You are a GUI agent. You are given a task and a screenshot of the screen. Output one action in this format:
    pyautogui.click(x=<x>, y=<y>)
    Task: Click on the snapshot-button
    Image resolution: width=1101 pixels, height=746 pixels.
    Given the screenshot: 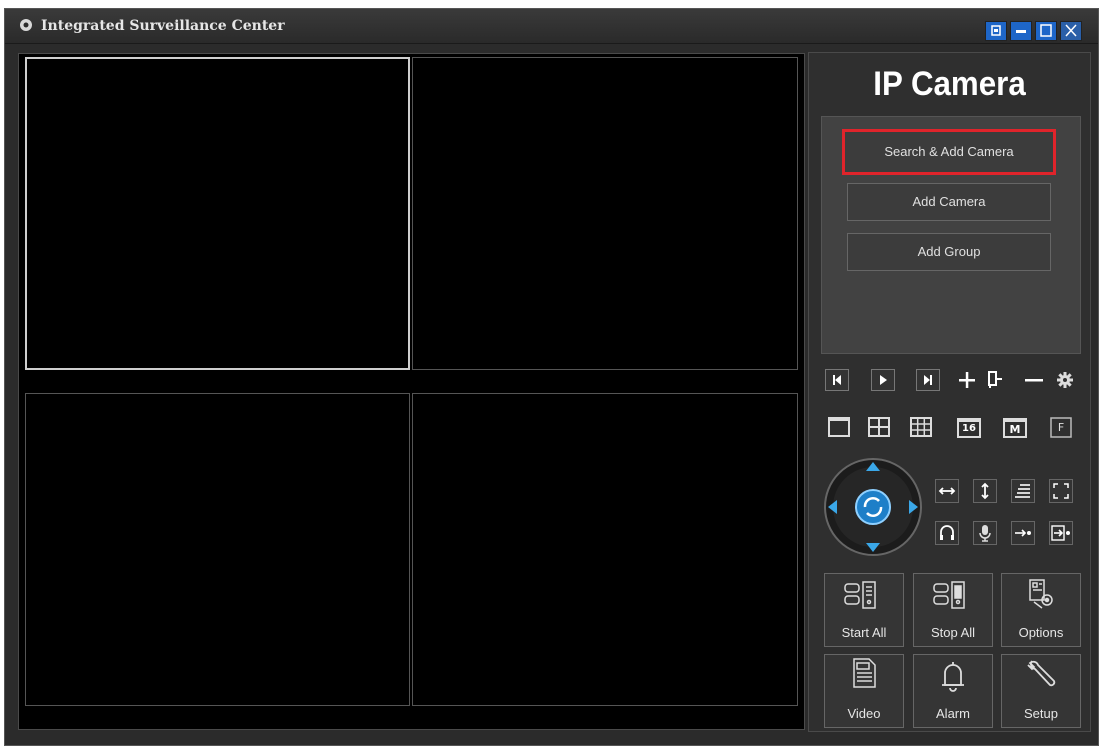 What is the action you would take?
    pyautogui.click(x=995, y=380)
    